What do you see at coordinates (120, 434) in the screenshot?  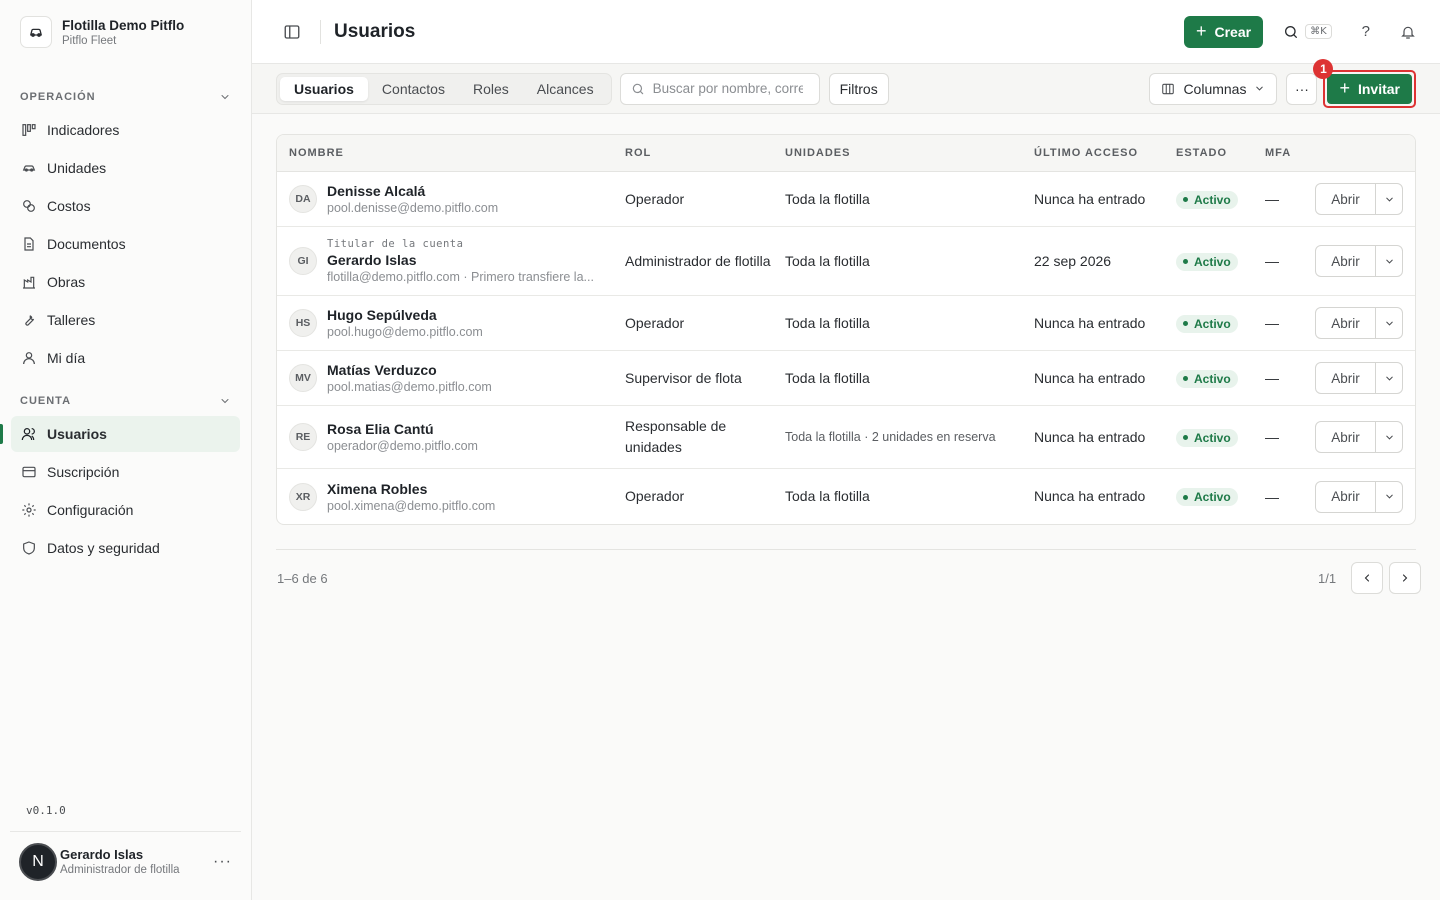 I see `sidebar-item-usuarios: Usuarios` at bounding box center [120, 434].